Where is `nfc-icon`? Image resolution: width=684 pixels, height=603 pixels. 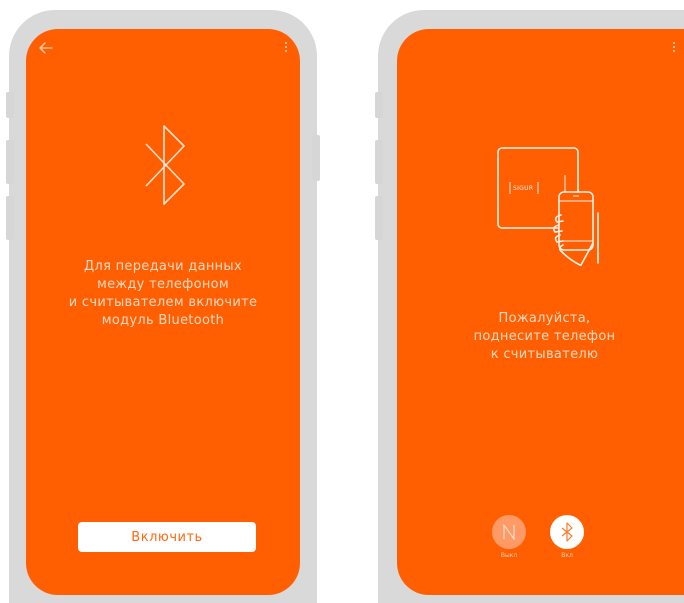 nfc-icon is located at coordinates (509, 532).